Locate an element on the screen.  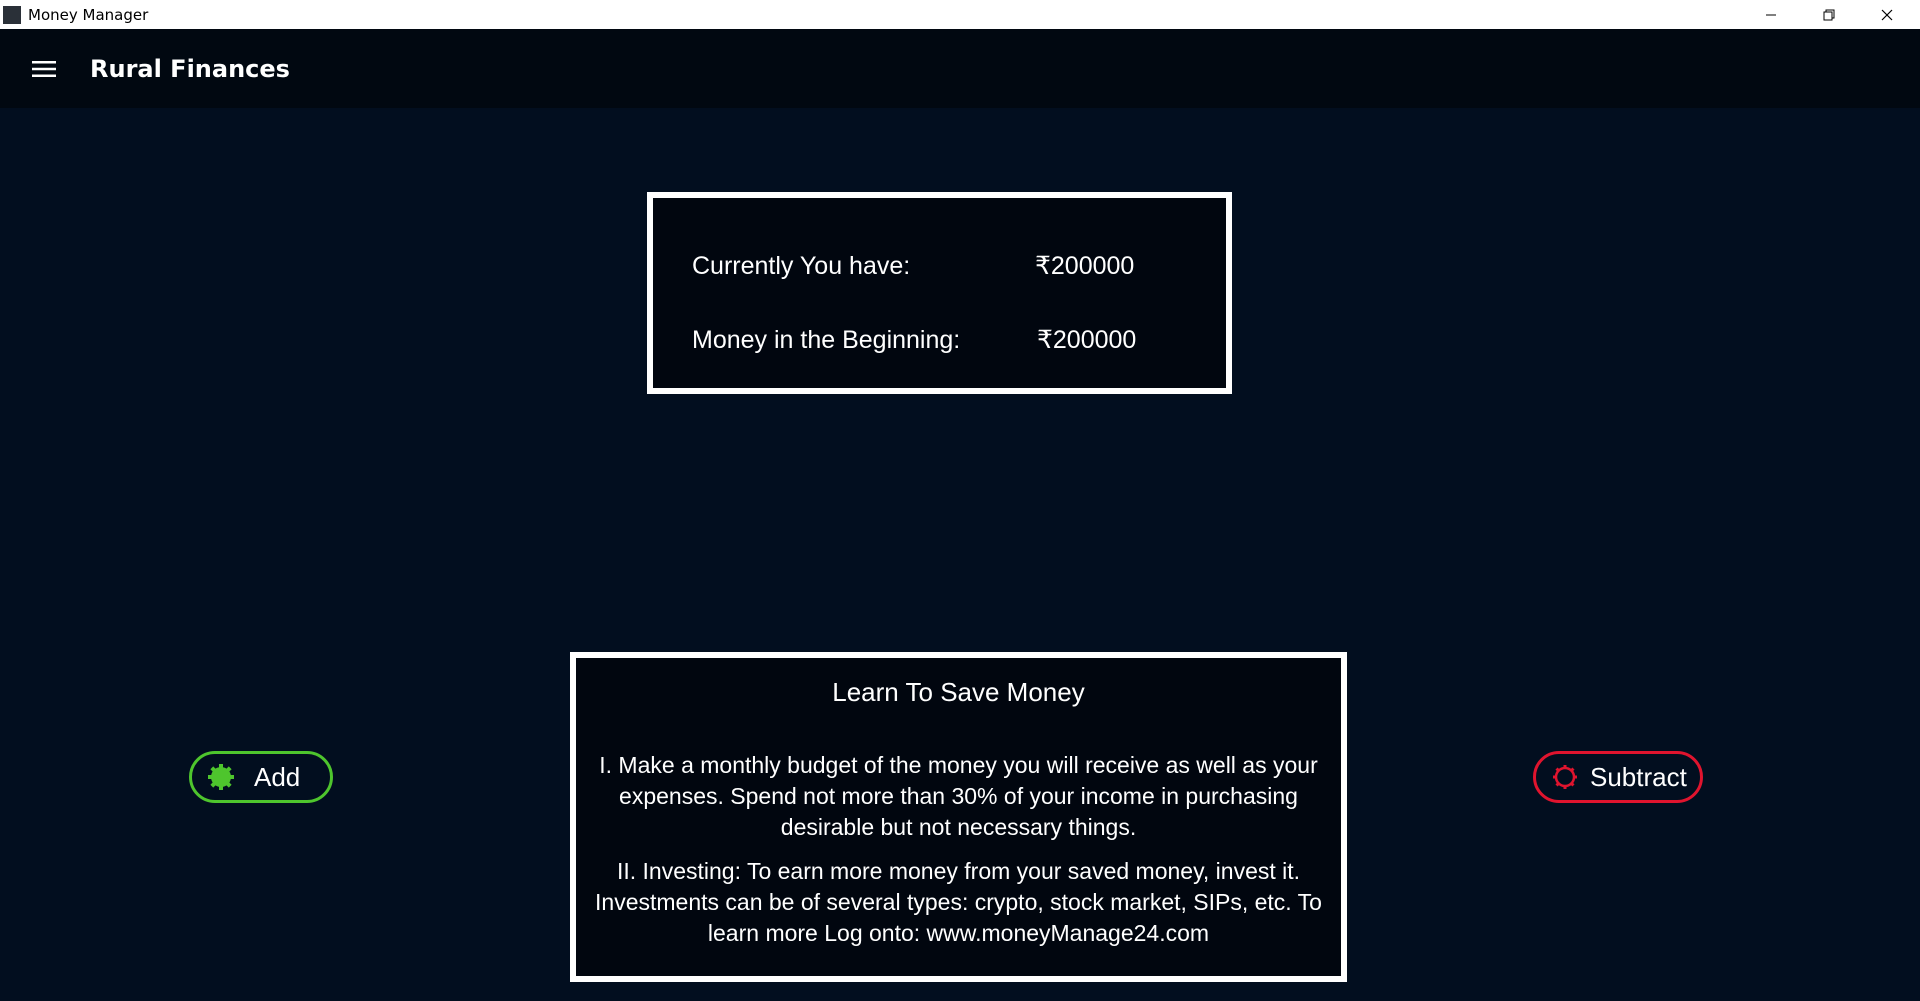
subtract-button: Subtract is located at coordinates (1618, 777).